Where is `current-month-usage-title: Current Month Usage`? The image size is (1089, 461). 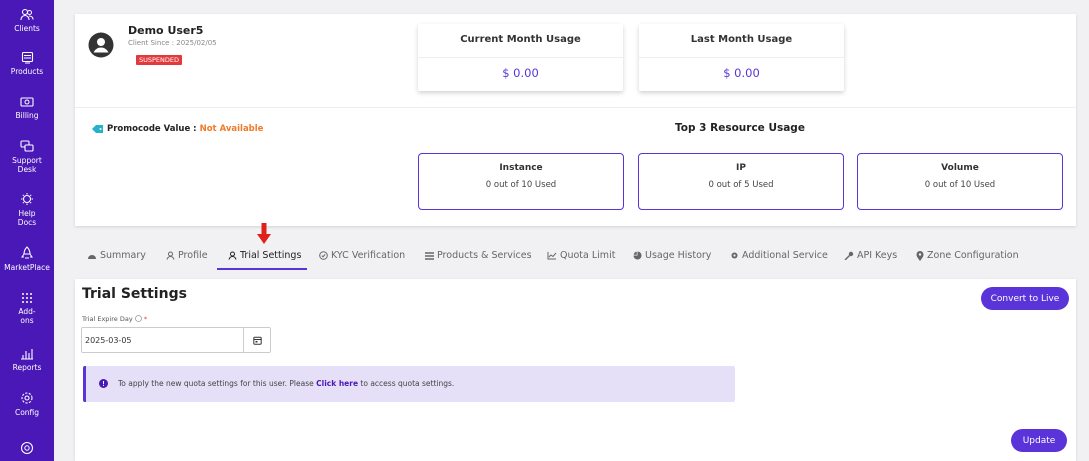
current-month-usage-title: Current Month Usage is located at coordinates (520, 39).